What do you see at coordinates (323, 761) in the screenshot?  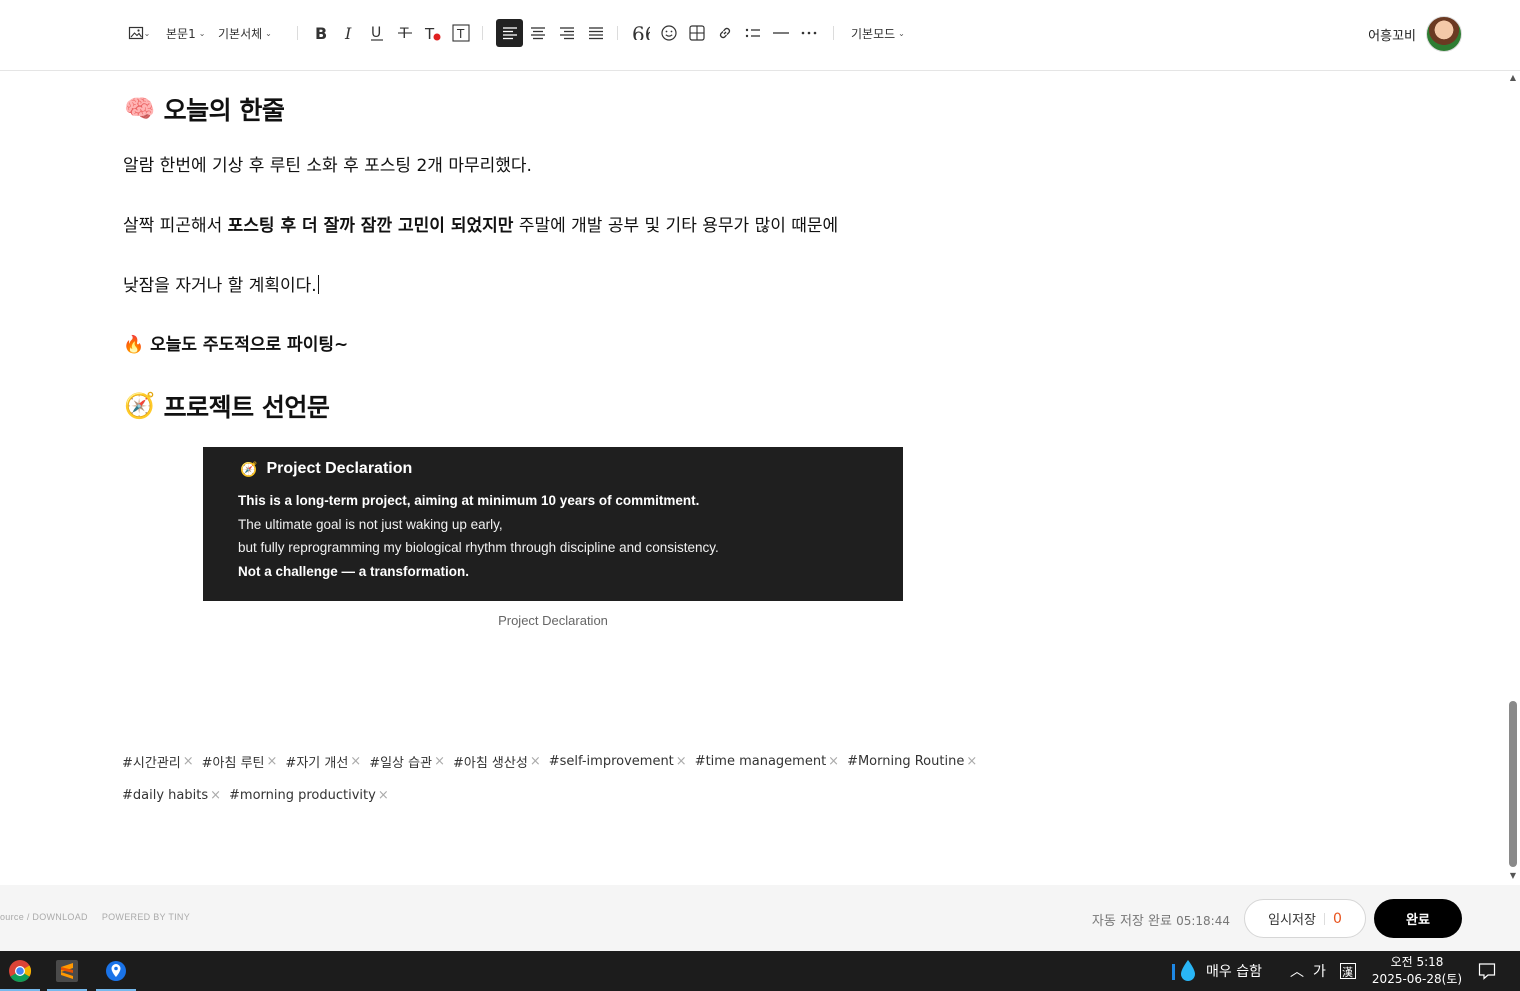 I see `tag: #자기 개선 ×` at bounding box center [323, 761].